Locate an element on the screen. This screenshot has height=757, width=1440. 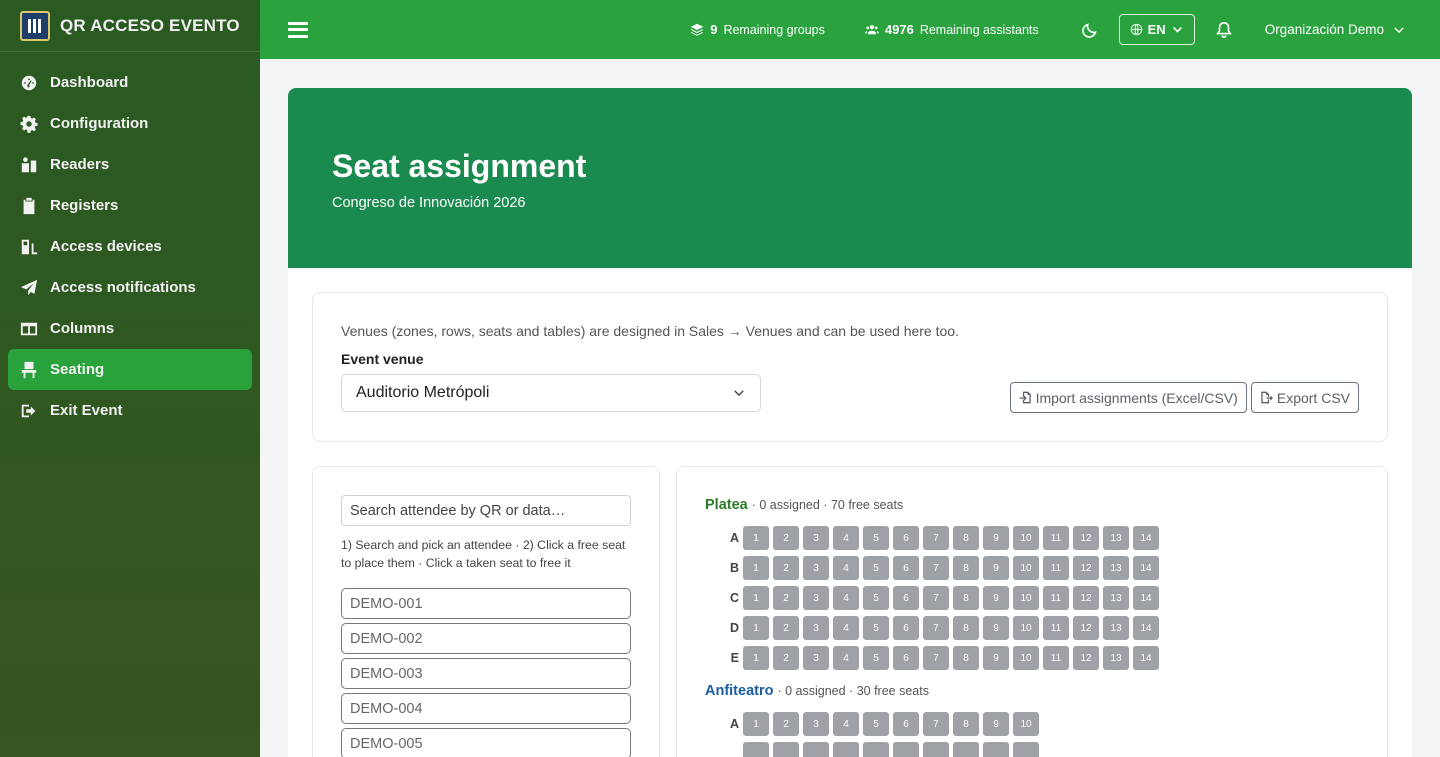
list-item: DEMO-004 is located at coordinates (486, 708).